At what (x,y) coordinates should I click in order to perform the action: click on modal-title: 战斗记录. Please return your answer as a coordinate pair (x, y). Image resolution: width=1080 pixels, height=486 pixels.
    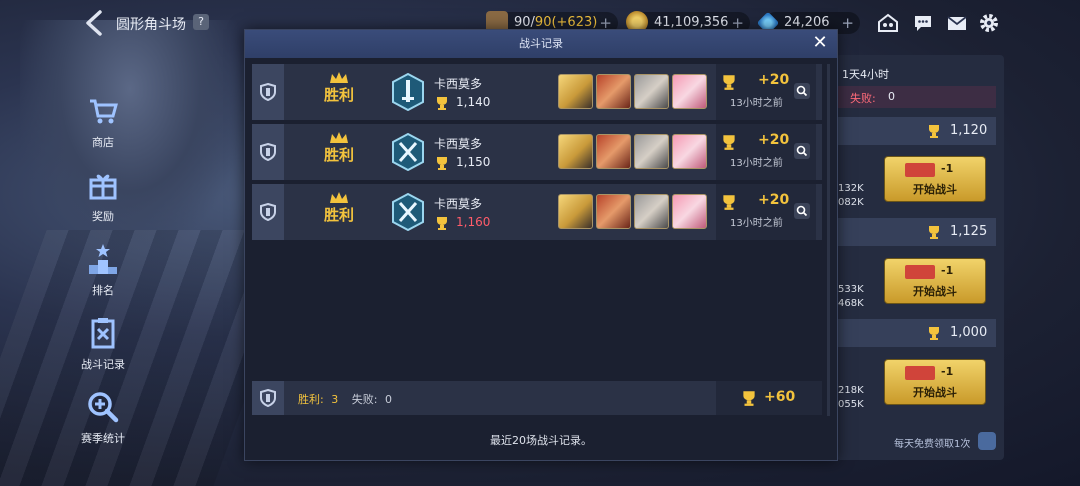
    Looking at the image, I should click on (541, 43).